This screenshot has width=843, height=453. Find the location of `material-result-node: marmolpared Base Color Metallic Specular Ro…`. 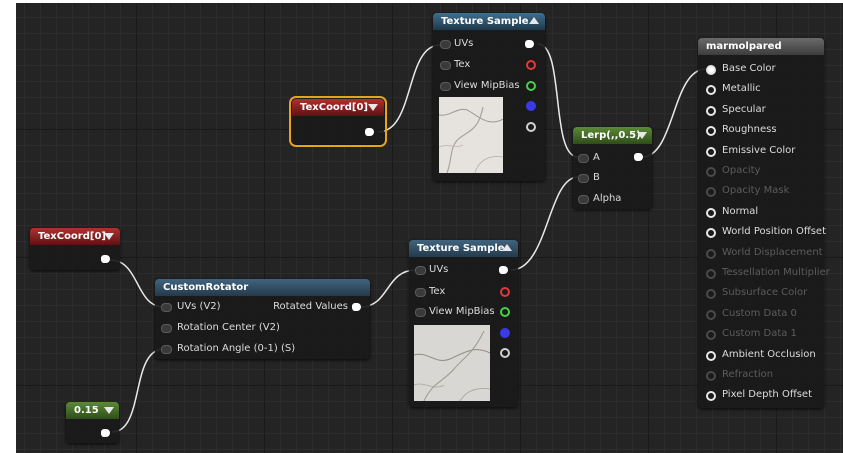

material-result-node: marmolpared Base Color Metallic Specular Ro… is located at coordinates (764, 223).